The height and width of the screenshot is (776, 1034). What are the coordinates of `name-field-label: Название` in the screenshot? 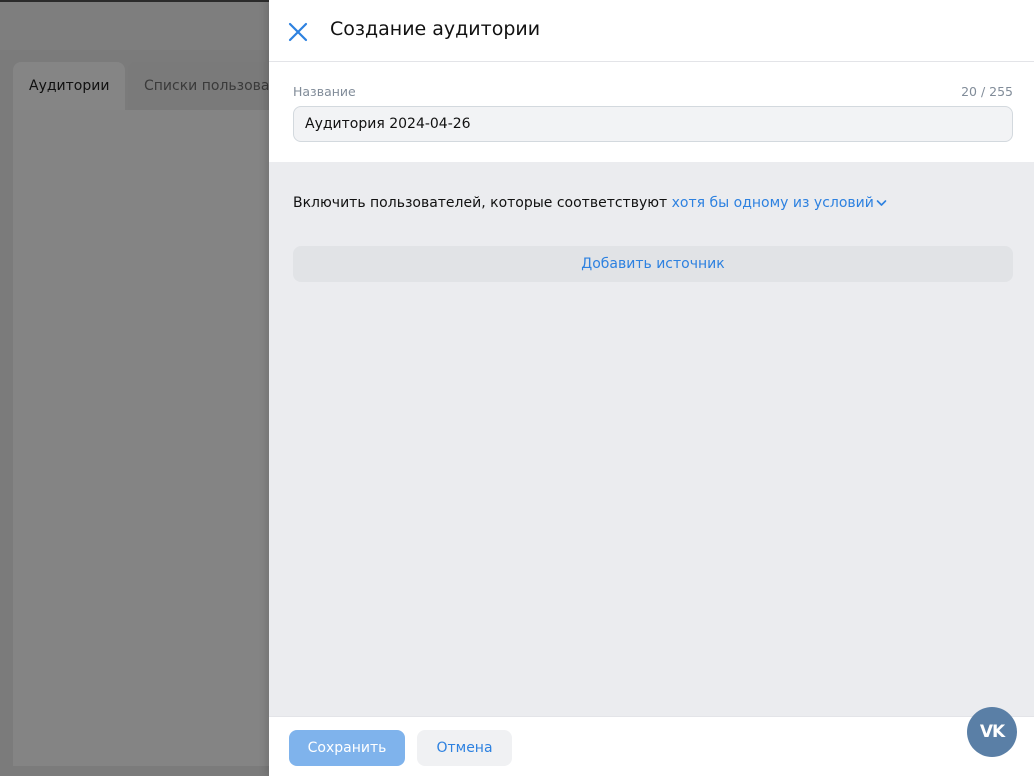 It's located at (324, 91).